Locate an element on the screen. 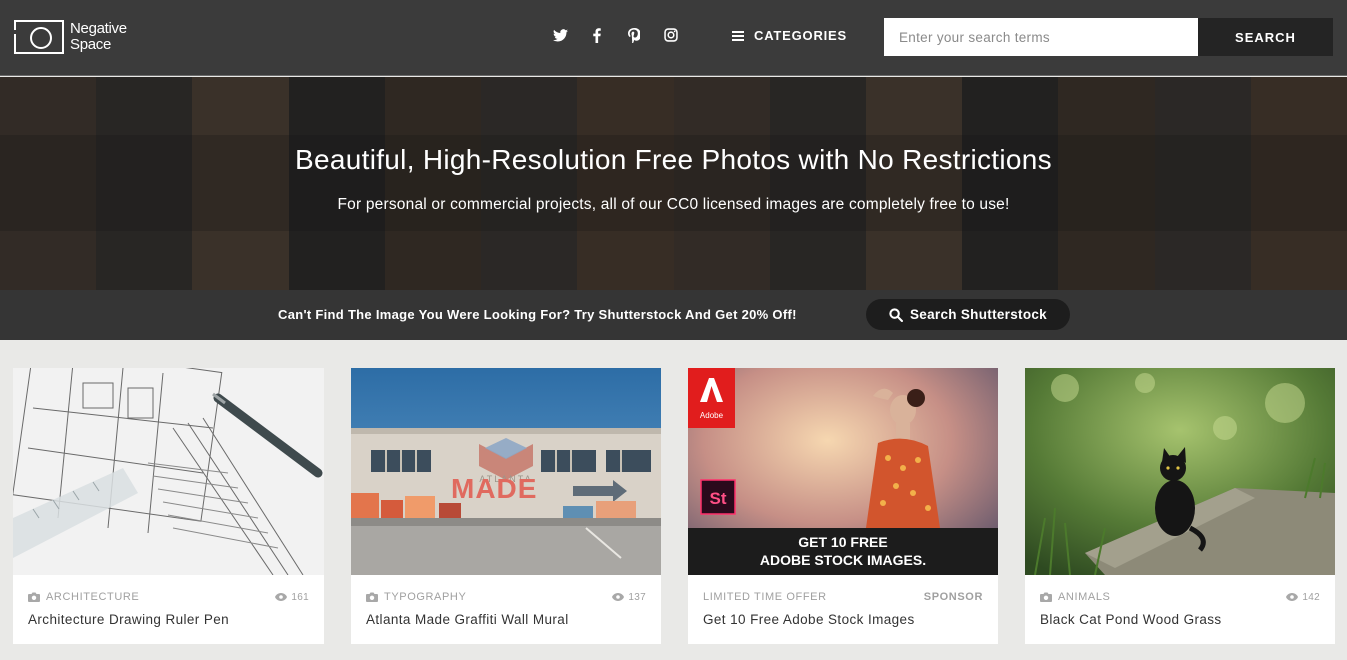  ad-headline-2: ADOBE STOCK IMAGES. is located at coordinates (843, 560).